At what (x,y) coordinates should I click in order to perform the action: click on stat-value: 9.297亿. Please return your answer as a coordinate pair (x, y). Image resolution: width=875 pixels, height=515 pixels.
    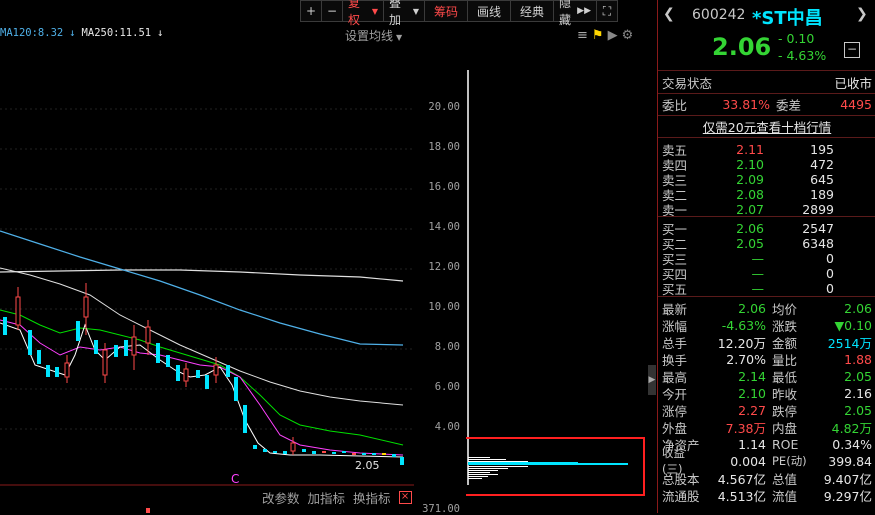
    Looking at the image, I should click on (847, 496).